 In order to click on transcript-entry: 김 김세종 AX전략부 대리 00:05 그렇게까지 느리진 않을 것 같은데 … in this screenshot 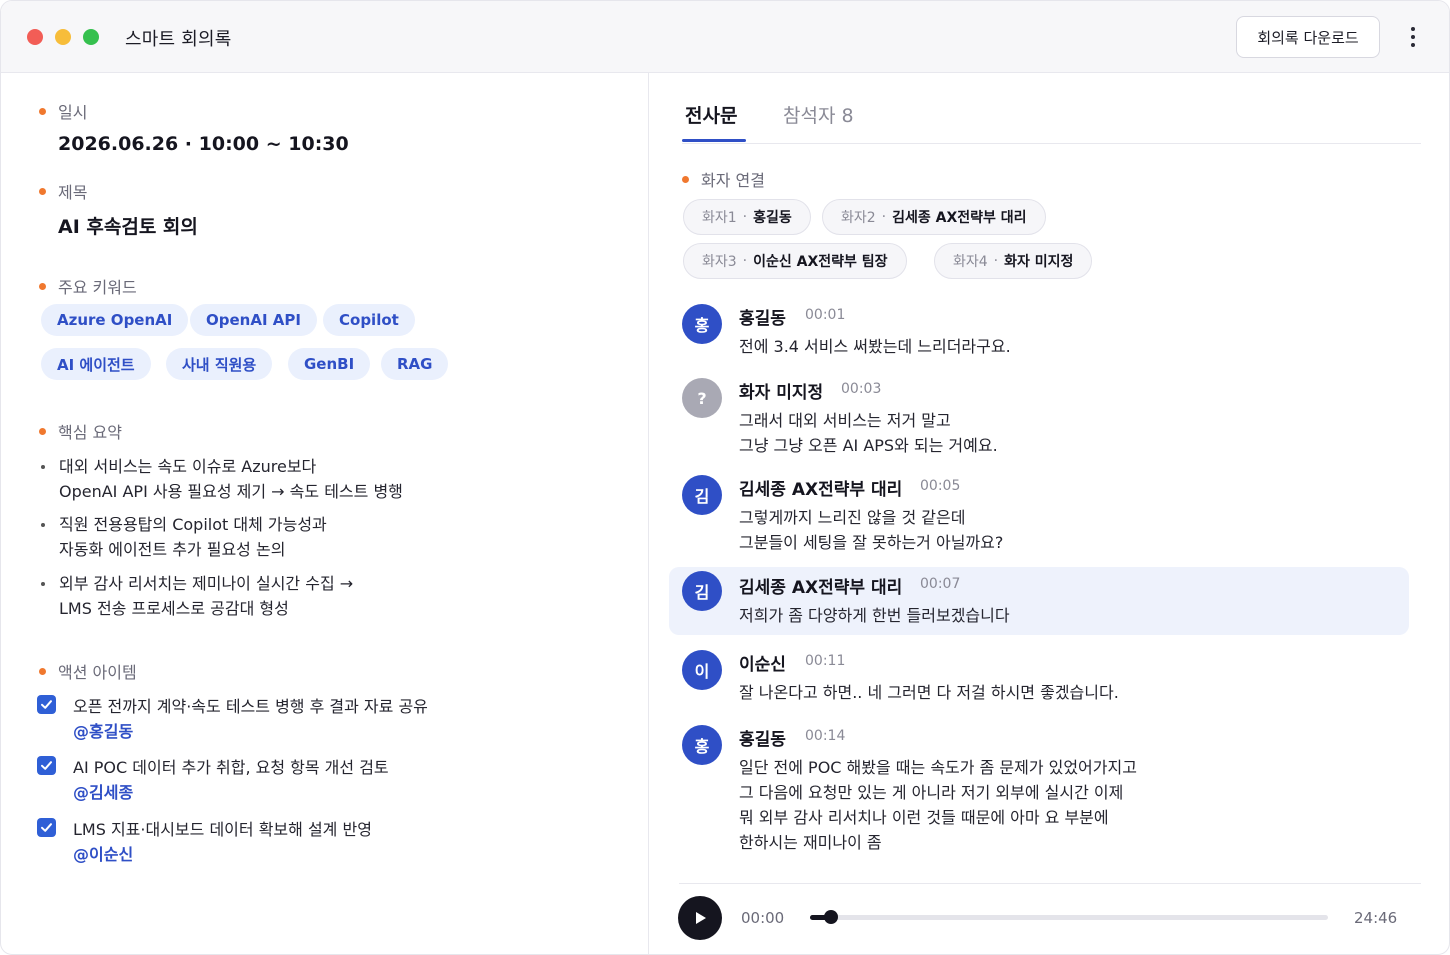, I will do `click(1039, 514)`.